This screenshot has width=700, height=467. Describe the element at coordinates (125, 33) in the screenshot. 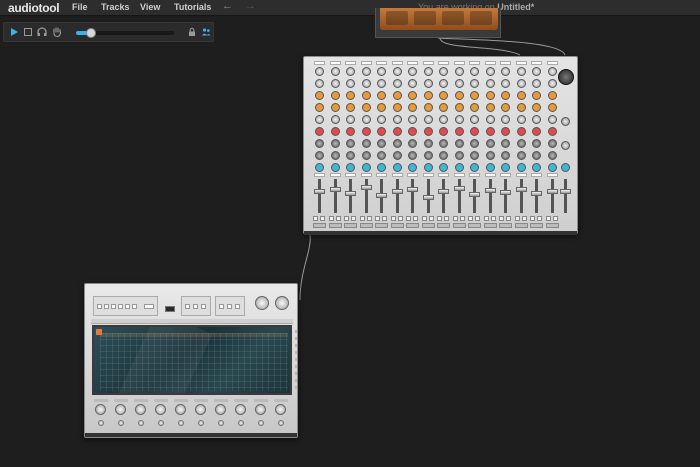

I see `zoom-slider` at that location.